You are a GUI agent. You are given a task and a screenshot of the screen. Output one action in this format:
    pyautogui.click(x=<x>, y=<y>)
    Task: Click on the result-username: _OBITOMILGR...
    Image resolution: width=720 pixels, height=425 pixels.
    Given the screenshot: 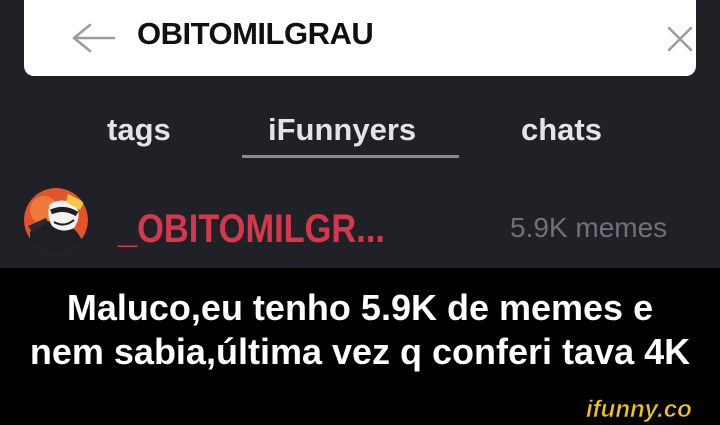 What is the action you would take?
    pyautogui.click(x=251, y=229)
    